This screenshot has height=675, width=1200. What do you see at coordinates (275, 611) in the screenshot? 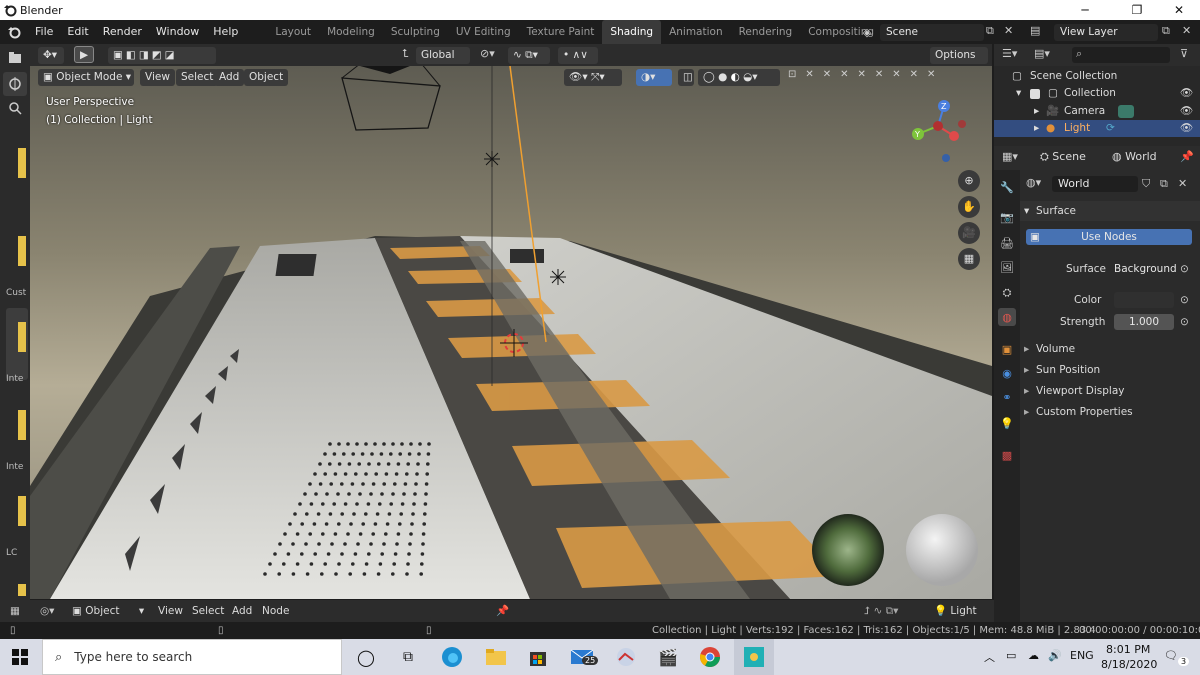
I see `node-menu-node: Node` at bounding box center [275, 611].